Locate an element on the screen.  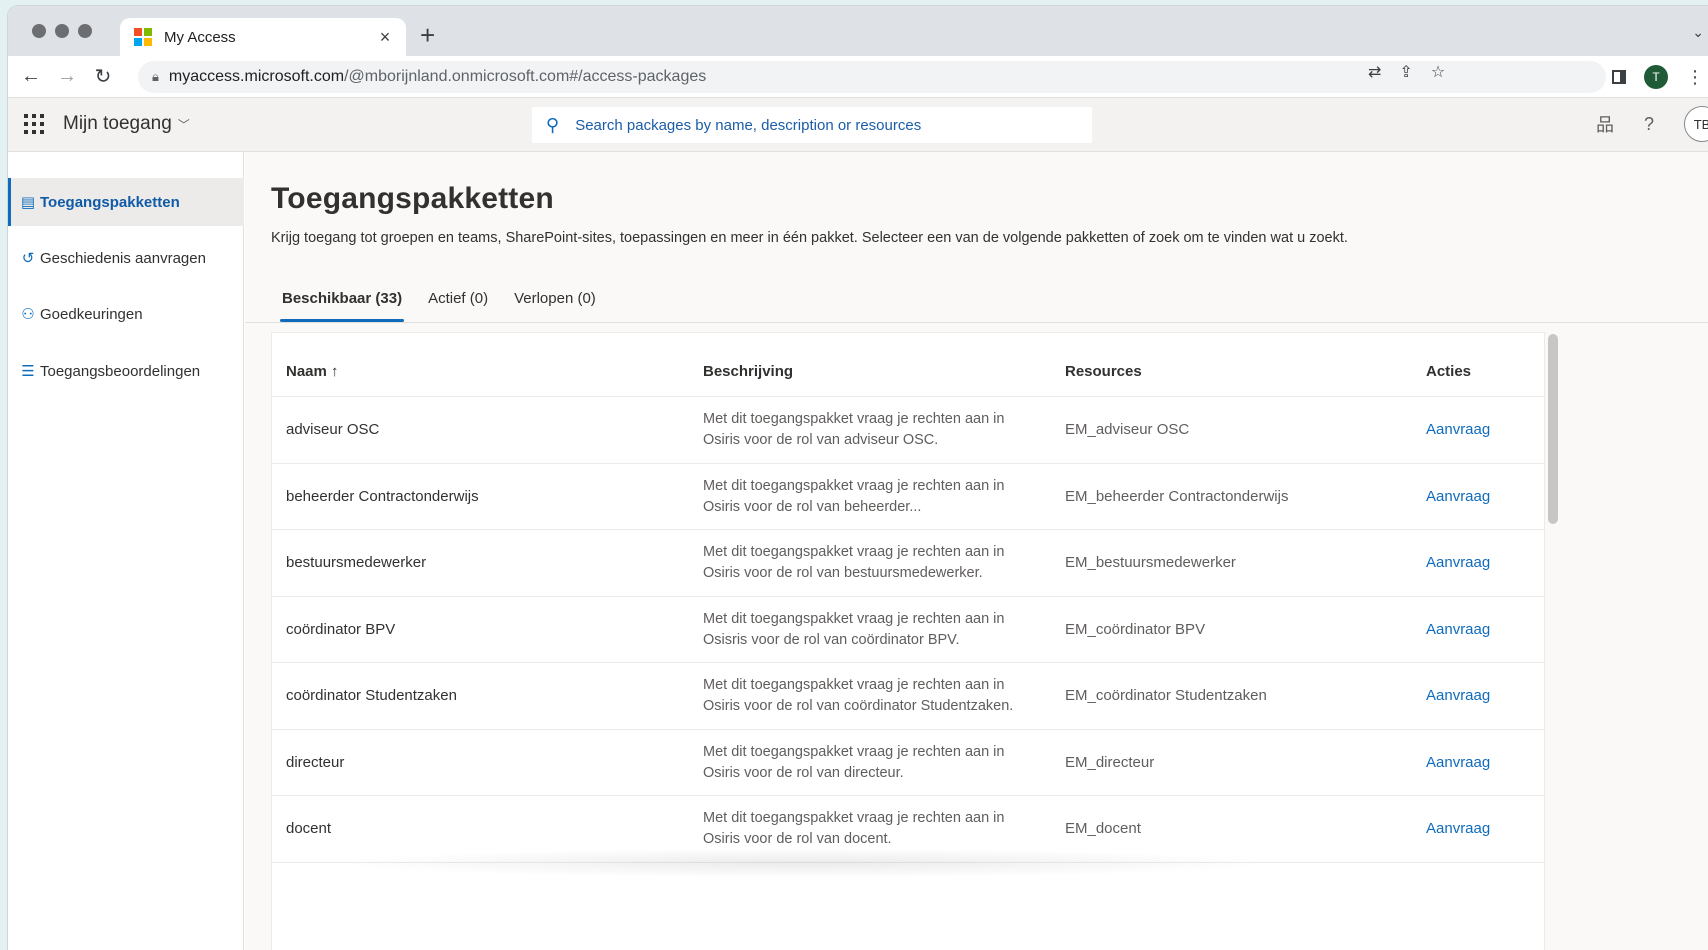
app-name: Mijn toegang is located at coordinates (117, 123).